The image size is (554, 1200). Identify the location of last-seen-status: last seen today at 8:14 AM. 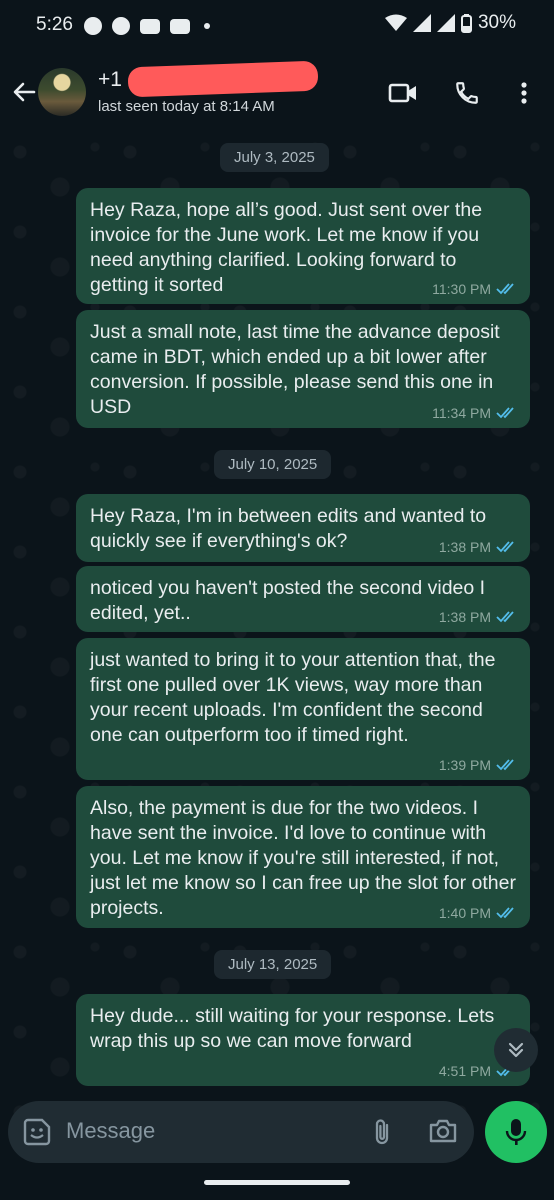
(186, 106).